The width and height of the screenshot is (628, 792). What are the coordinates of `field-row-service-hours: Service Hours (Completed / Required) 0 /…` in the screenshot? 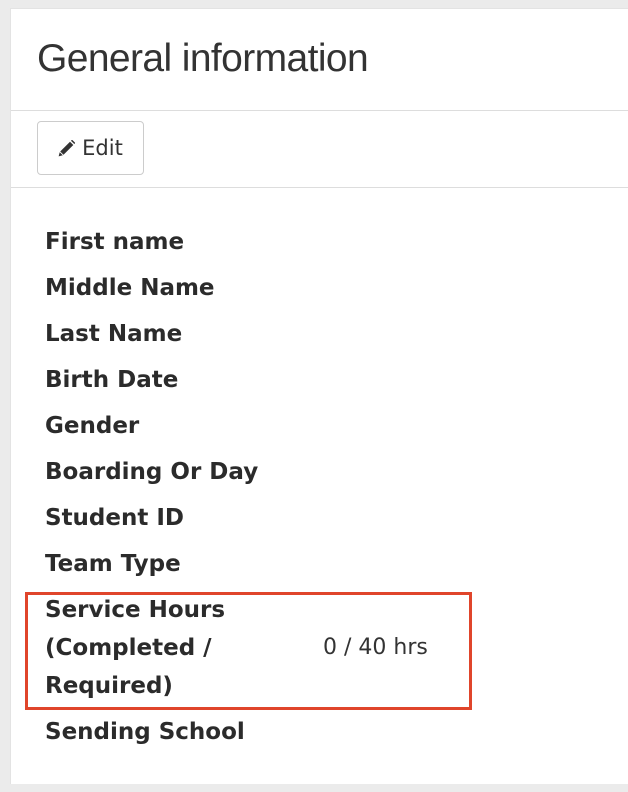 It's located at (325, 649).